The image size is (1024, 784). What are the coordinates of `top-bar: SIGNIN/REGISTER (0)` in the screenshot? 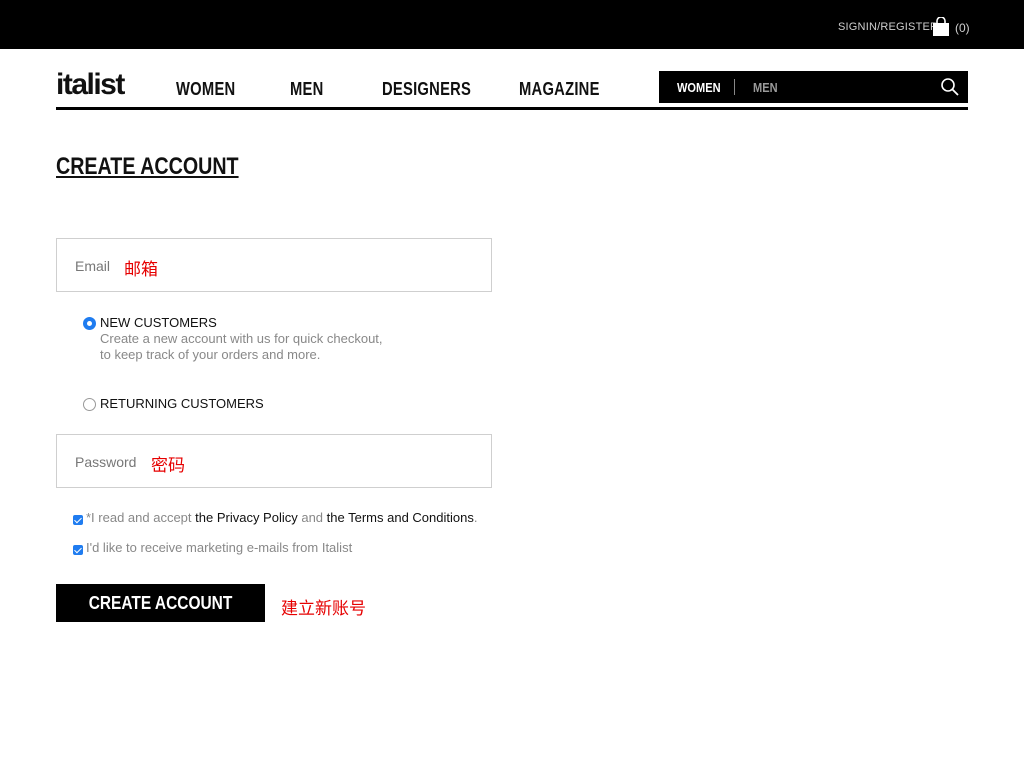 It's located at (512, 24).